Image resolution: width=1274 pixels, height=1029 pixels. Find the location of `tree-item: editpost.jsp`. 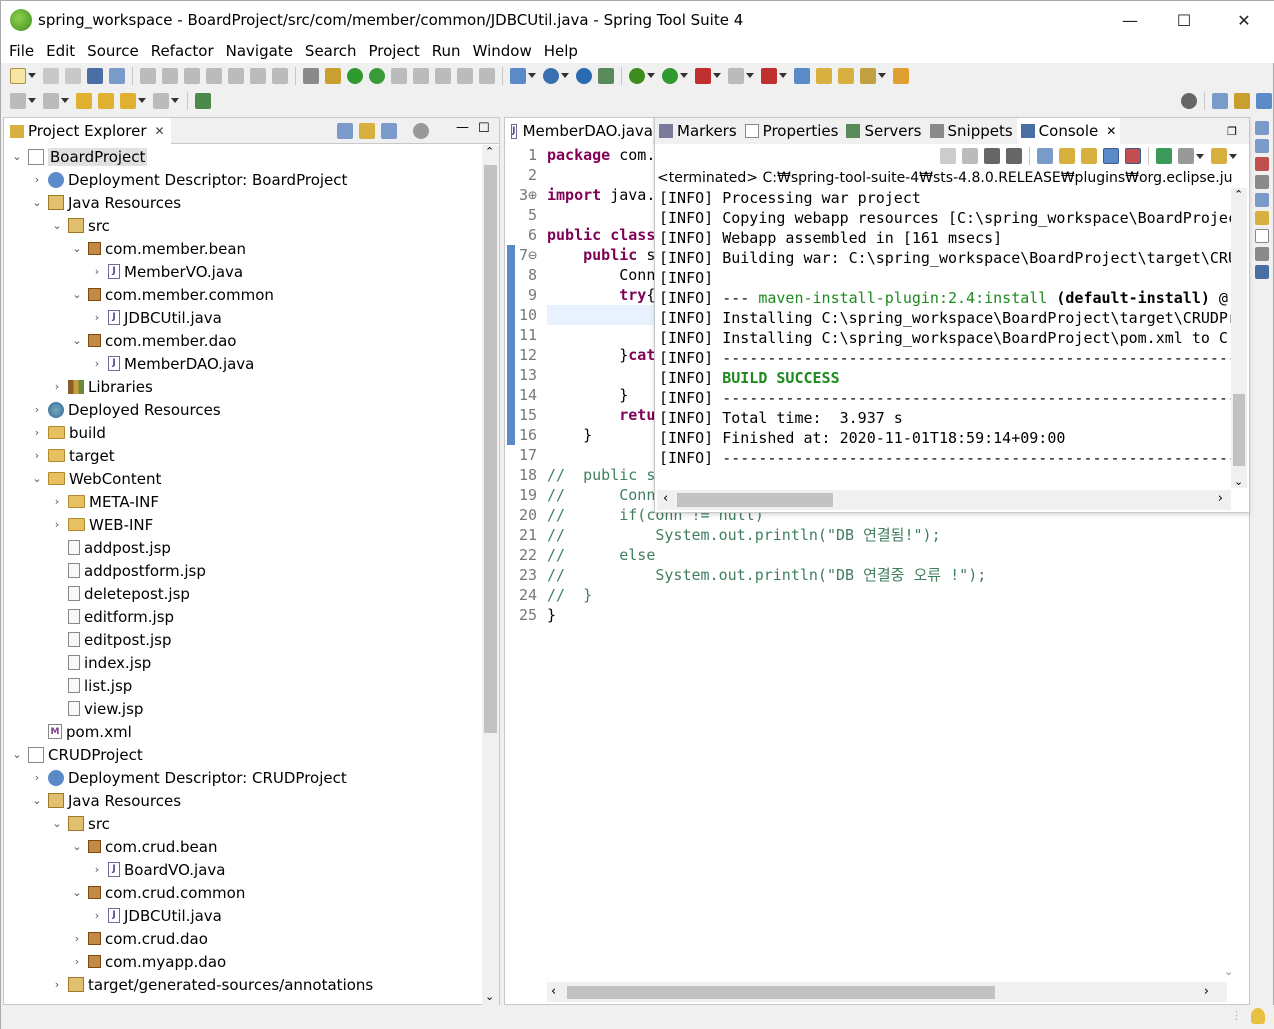

tree-item: editpost.jsp is located at coordinates (87, 639).